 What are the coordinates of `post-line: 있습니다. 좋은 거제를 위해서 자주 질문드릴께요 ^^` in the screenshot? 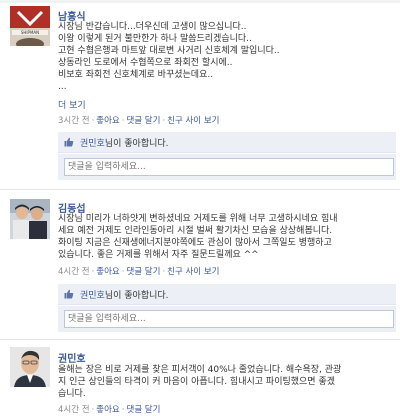 It's located at (158, 255).